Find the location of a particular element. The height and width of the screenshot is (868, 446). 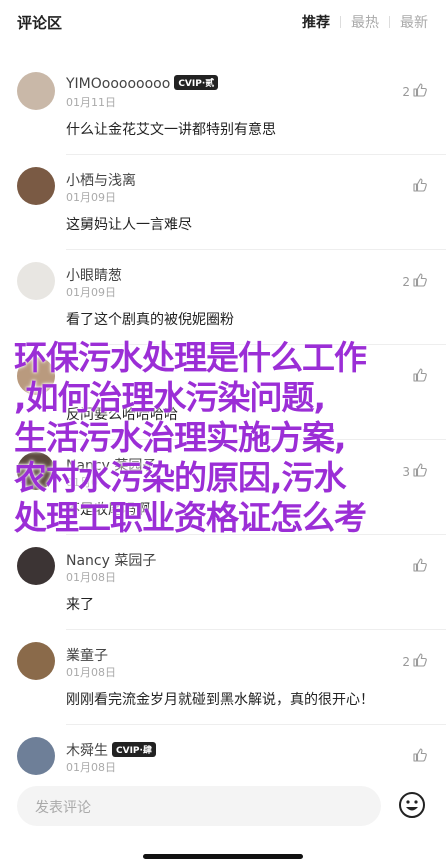

vip-badge: CVIP·肆 is located at coordinates (134, 749).